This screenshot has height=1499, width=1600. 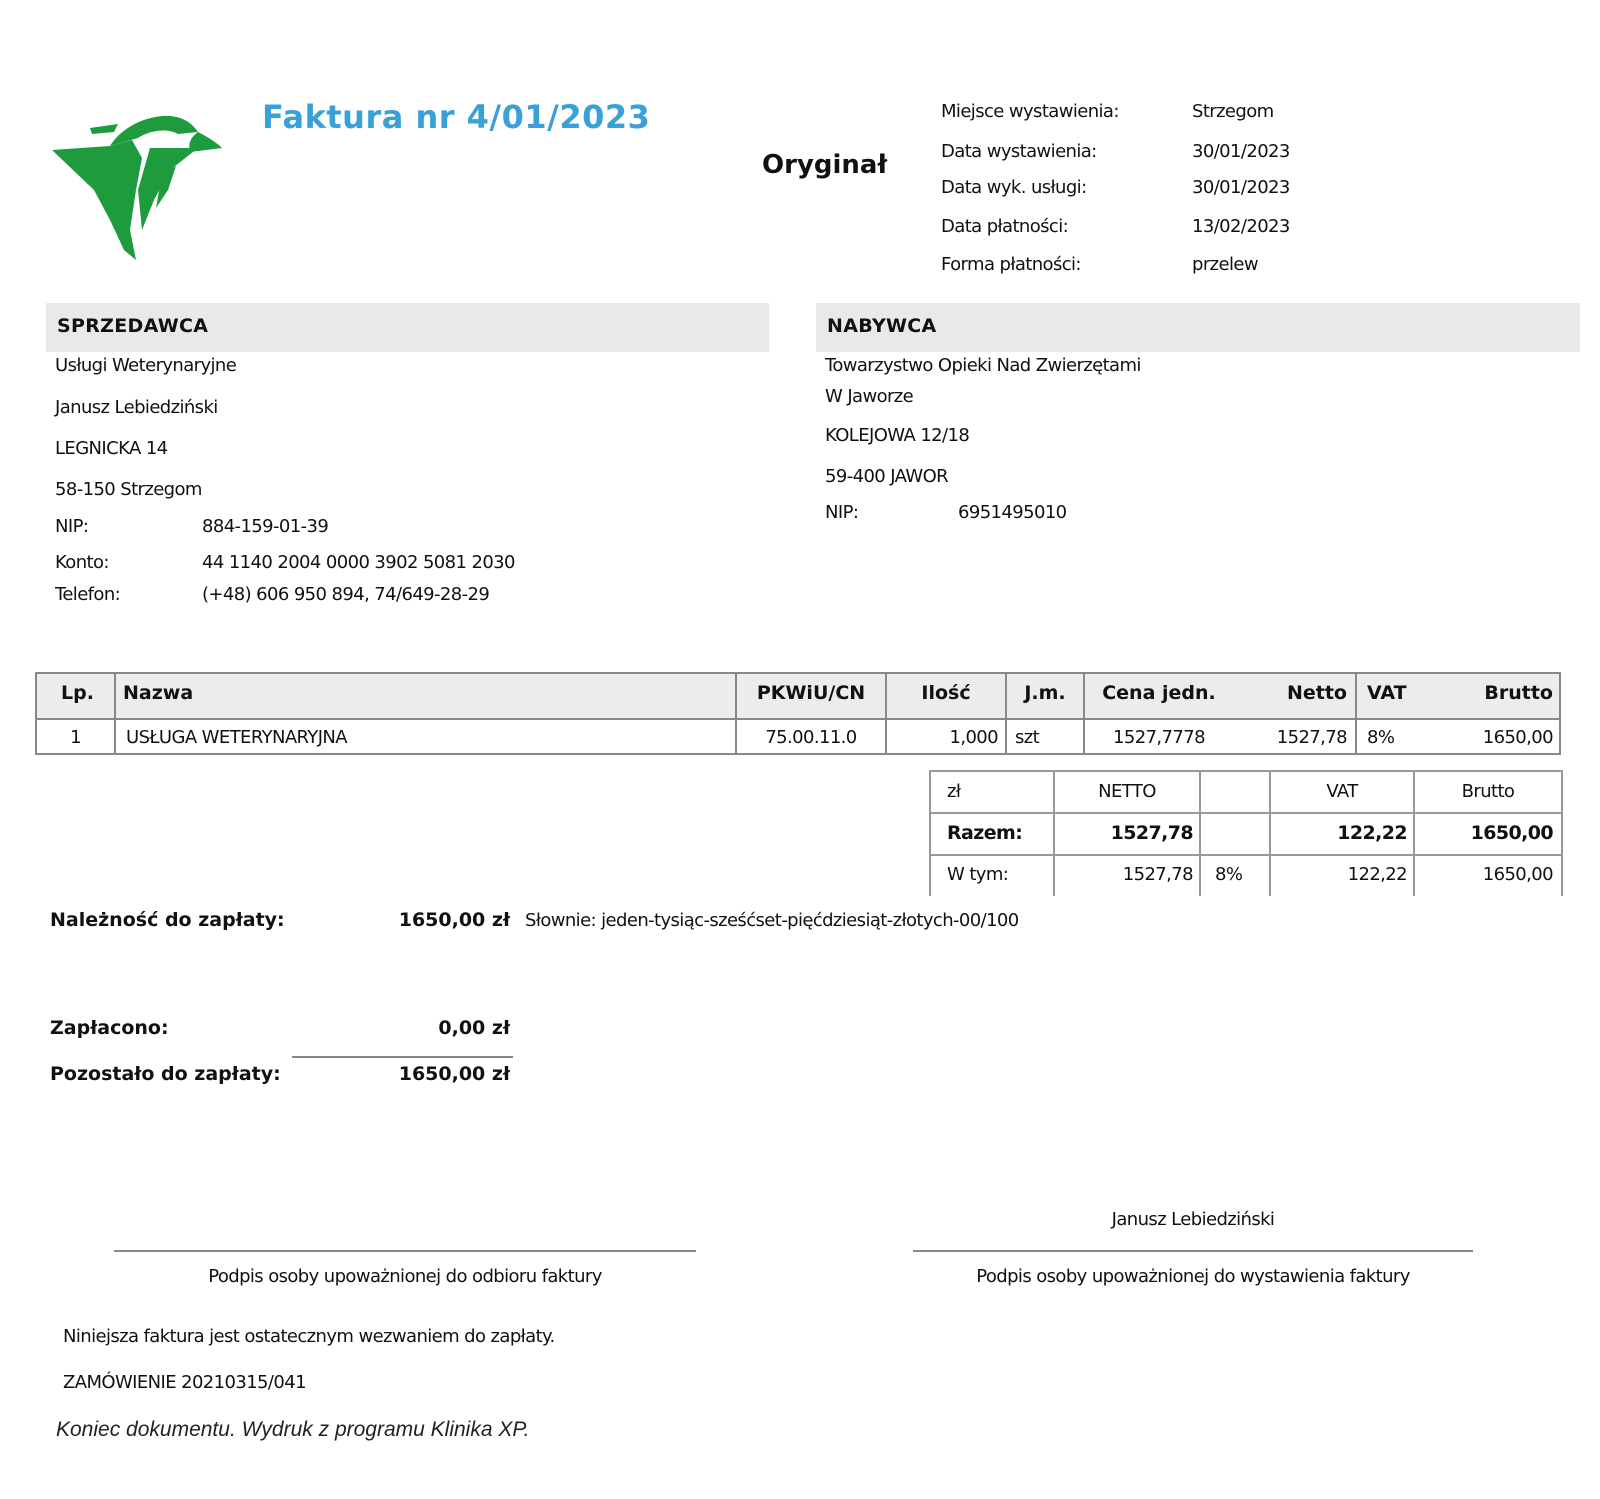 What do you see at coordinates (402, 1057) in the screenshot?
I see `paid-divider` at bounding box center [402, 1057].